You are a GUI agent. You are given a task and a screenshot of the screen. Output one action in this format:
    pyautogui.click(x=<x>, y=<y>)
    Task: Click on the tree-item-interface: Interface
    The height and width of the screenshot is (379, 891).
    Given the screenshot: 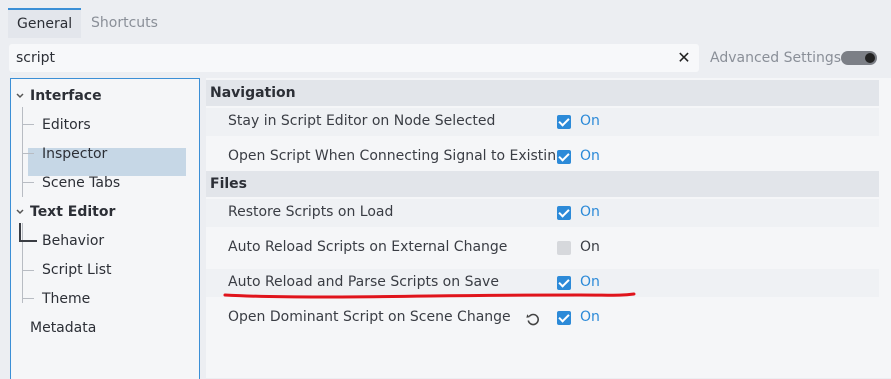 What is the action you would take?
    pyautogui.click(x=66, y=96)
    